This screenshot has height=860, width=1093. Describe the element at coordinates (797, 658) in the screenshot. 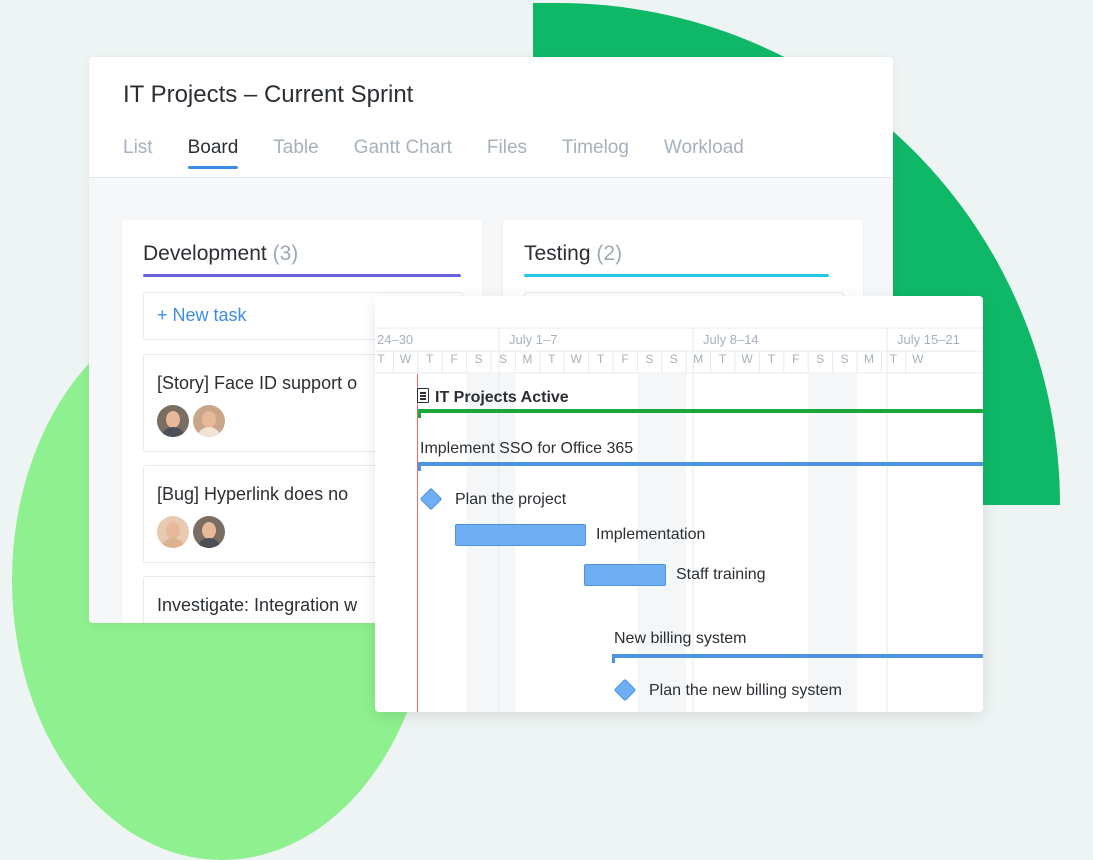

I see `gantt-billing-summary-bar` at that location.